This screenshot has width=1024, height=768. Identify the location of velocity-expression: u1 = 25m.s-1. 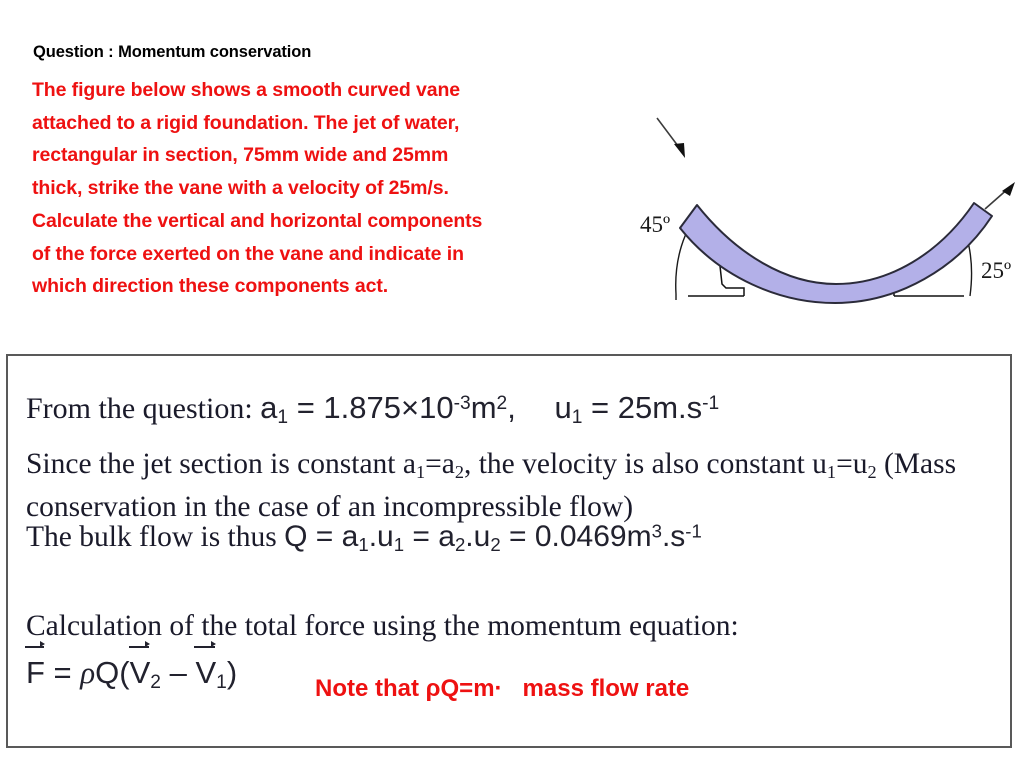
(637, 409).